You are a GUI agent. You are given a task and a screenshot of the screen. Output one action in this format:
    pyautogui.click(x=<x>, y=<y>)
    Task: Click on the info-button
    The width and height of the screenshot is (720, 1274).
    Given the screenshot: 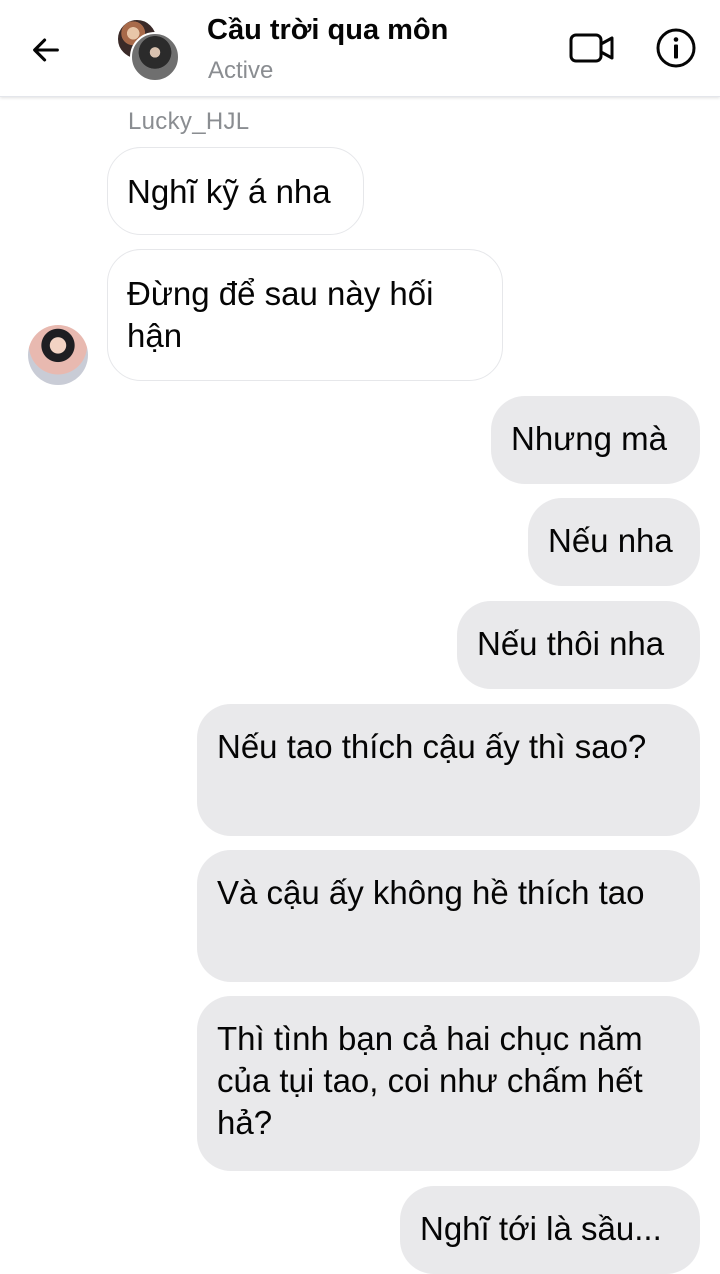 What is the action you would take?
    pyautogui.click(x=676, y=48)
    